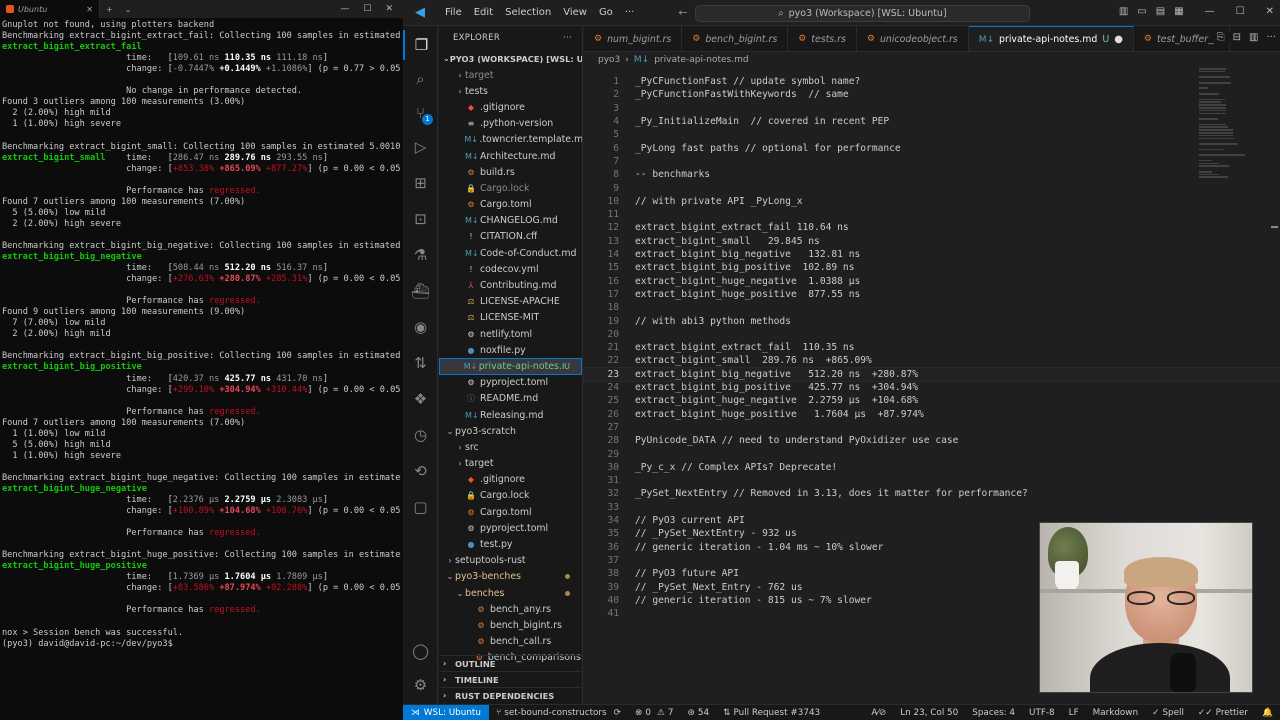 The width and height of the screenshot is (1280, 720). Describe the element at coordinates (1237, 37) in the screenshot. I see `preview-icon: ⊟` at that location.